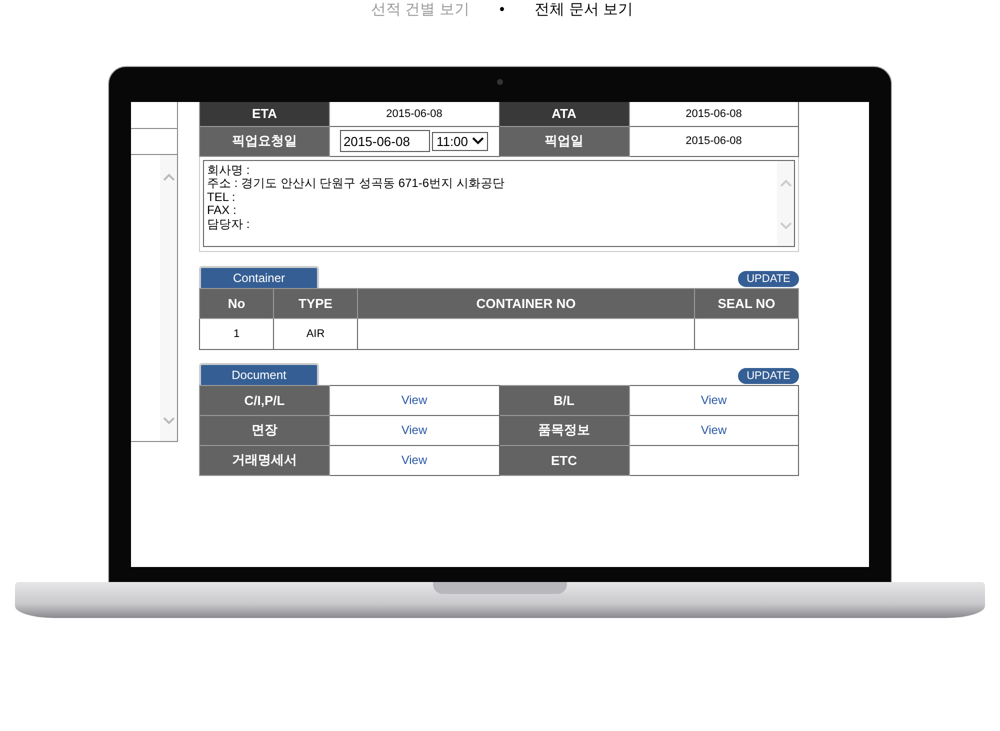 This screenshot has height=731, width=1000. What do you see at coordinates (356, 183) in the screenshot?
I see `address-line: 주소 : 경기도 안산시 단원구 성곡동 671-6번지 시화공단` at bounding box center [356, 183].